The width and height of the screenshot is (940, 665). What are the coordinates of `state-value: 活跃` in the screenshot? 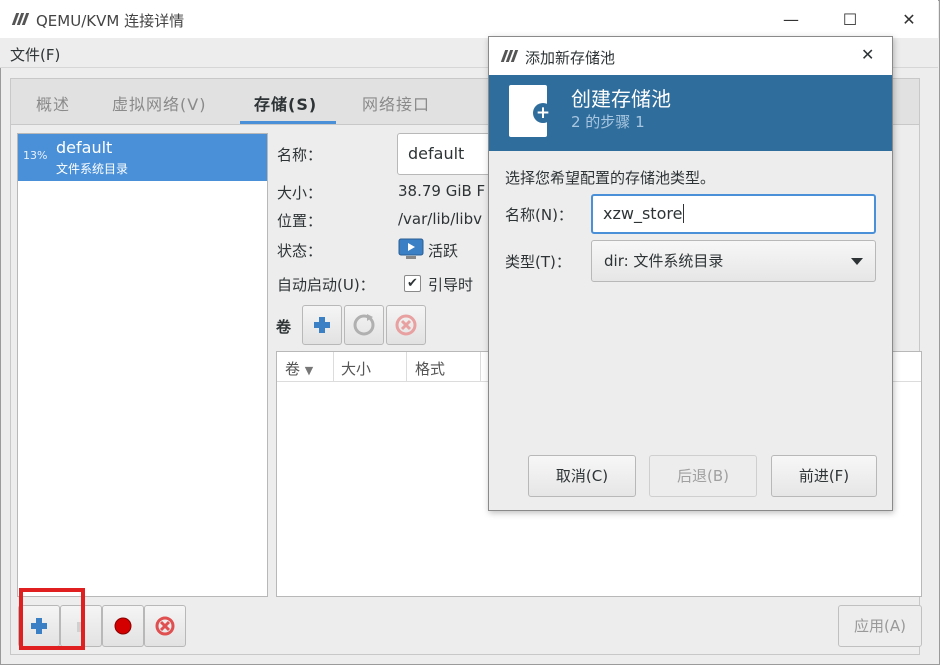 It's located at (443, 251).